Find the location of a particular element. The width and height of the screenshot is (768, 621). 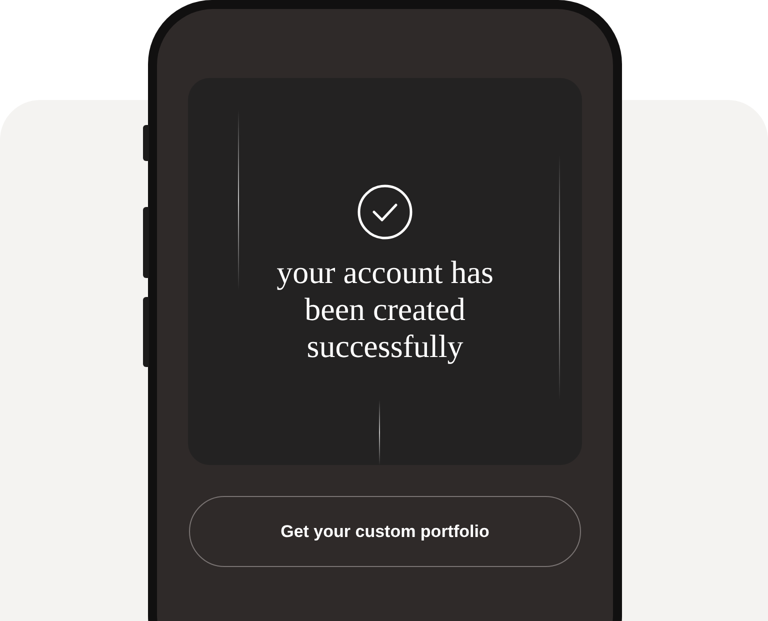

decor-line is located at coordinates (379, 432).